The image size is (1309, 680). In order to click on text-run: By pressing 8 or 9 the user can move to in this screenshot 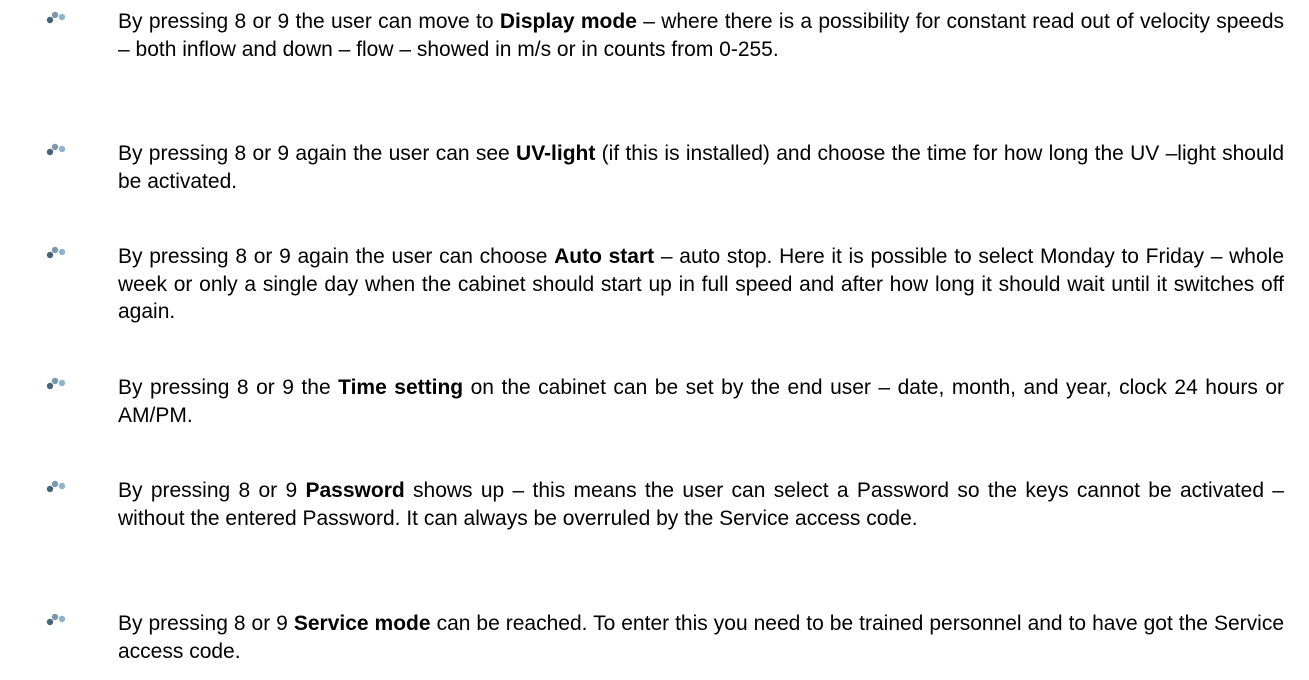, I will do `click(309, 21)`.